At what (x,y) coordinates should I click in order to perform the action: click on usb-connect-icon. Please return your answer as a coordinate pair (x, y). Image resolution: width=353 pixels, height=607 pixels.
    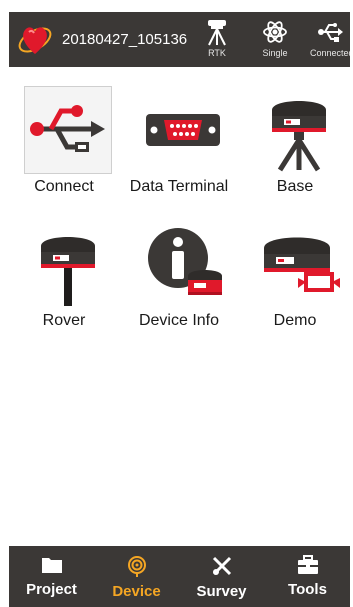
    Looking at the image, I should click on (68, 130).